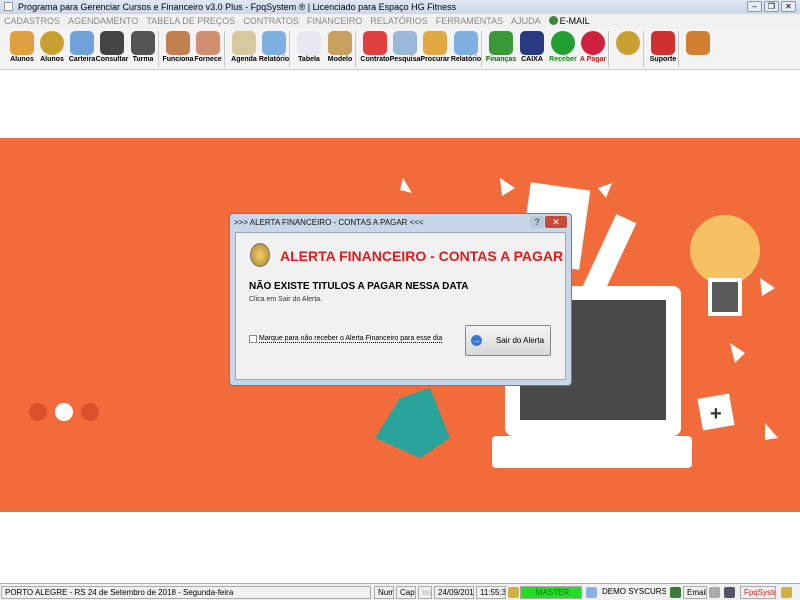 The width and height of the screenshot is (800, 600). What do you see at coordinates (758, 592) in the screenshot?
I see `status-brand: FpqSystem` at bounding box center [758, 592].